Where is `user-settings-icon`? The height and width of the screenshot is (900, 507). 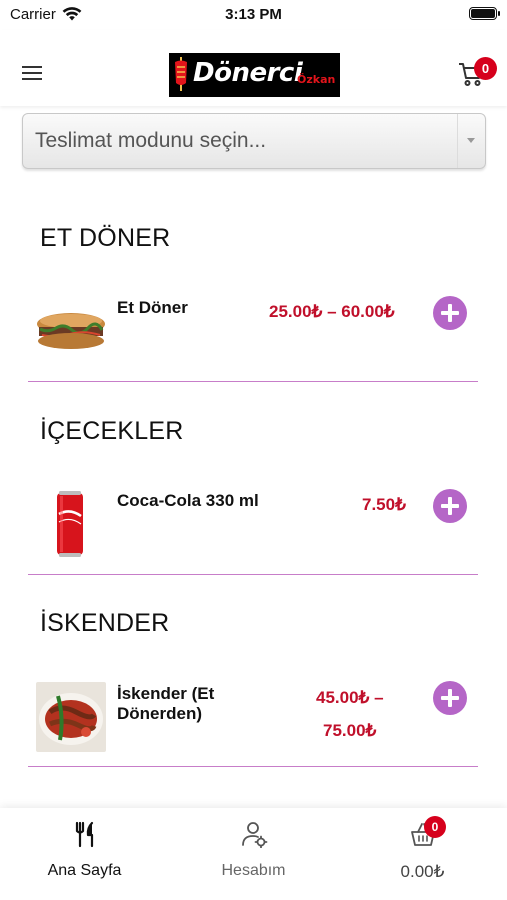
user-settings-icon is located at coordinates (255, 835).